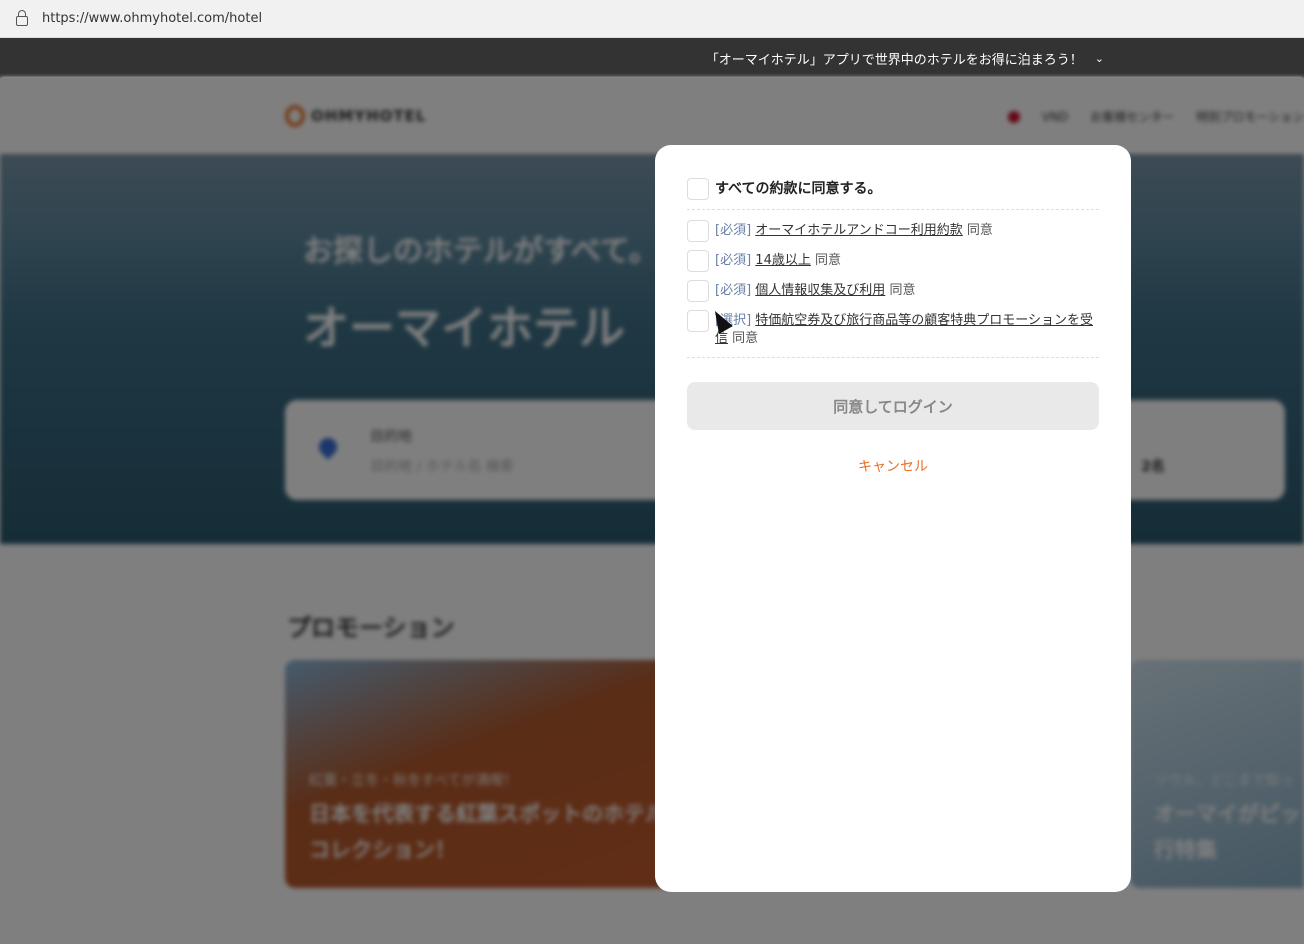  I want to click on term-item: [必須] 個人情報収集及び利用 同意, so click(893, 291).